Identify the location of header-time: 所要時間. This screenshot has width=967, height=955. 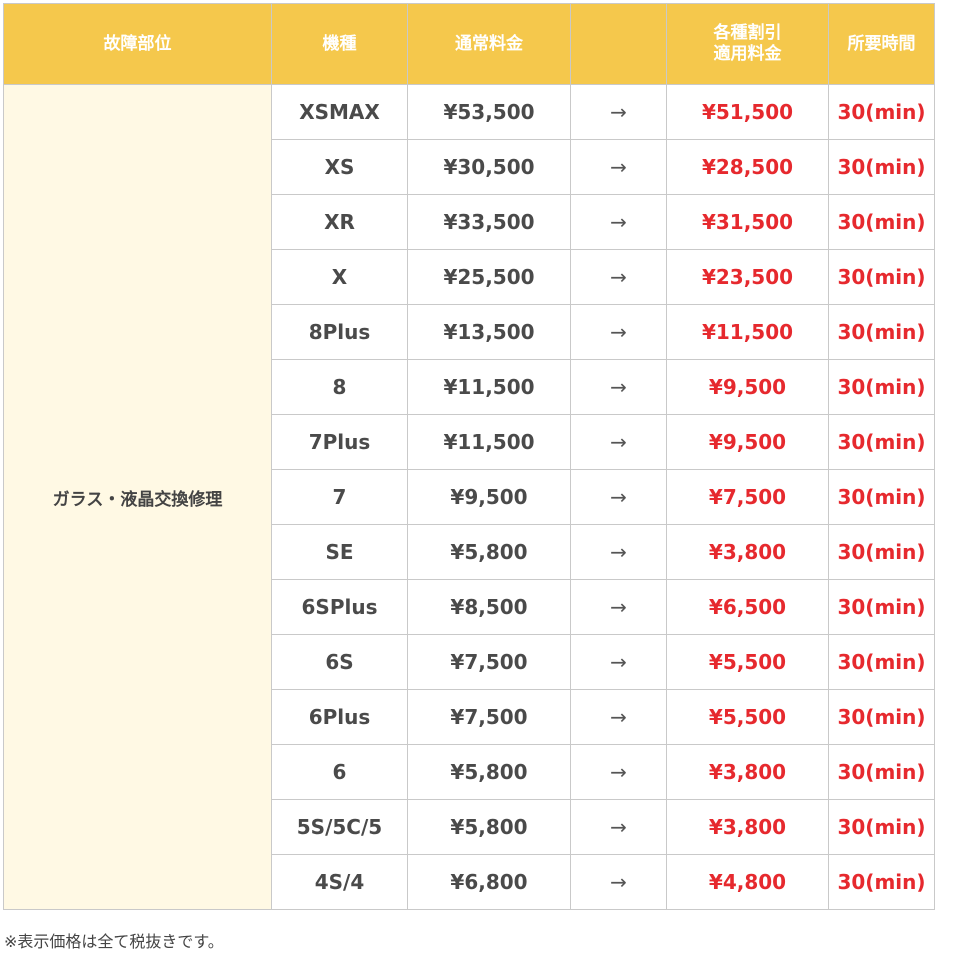
(881, 44).